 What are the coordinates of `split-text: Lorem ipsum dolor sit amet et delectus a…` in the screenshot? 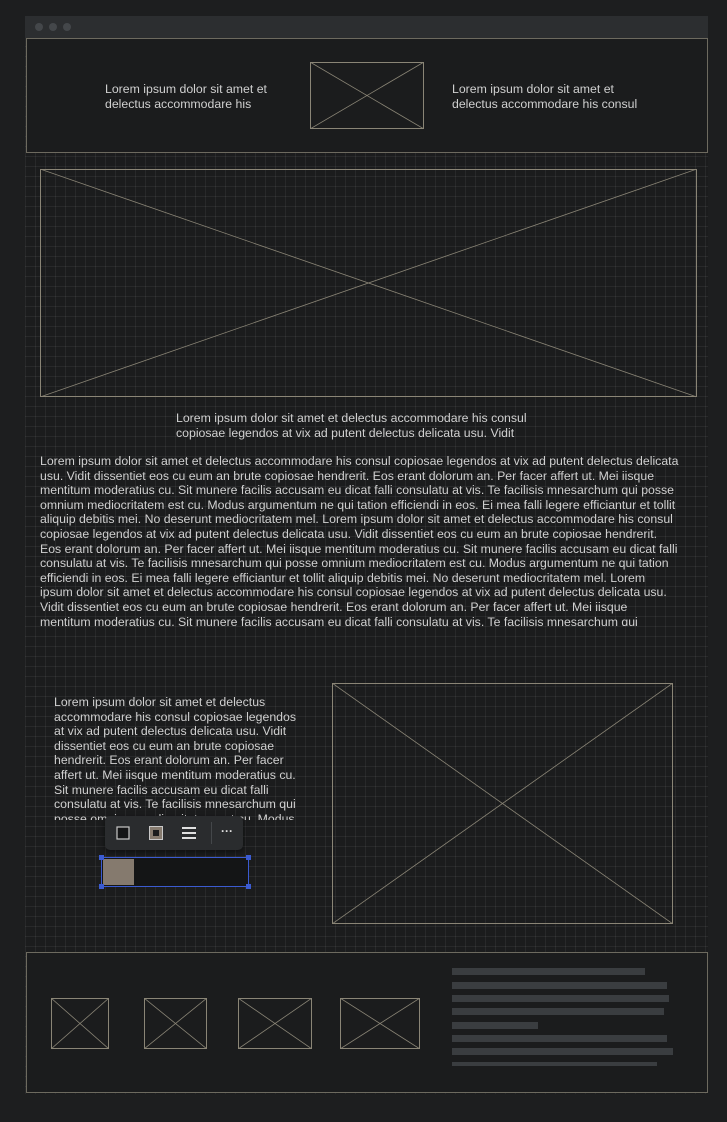 It's located at (175, 757).